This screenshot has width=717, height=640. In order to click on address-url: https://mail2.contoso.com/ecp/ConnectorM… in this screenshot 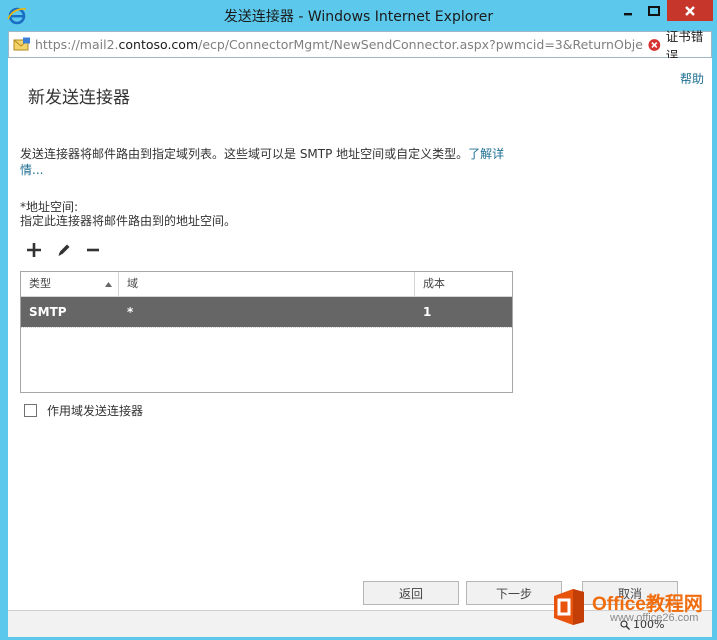, I will do `click(339, 44)`.